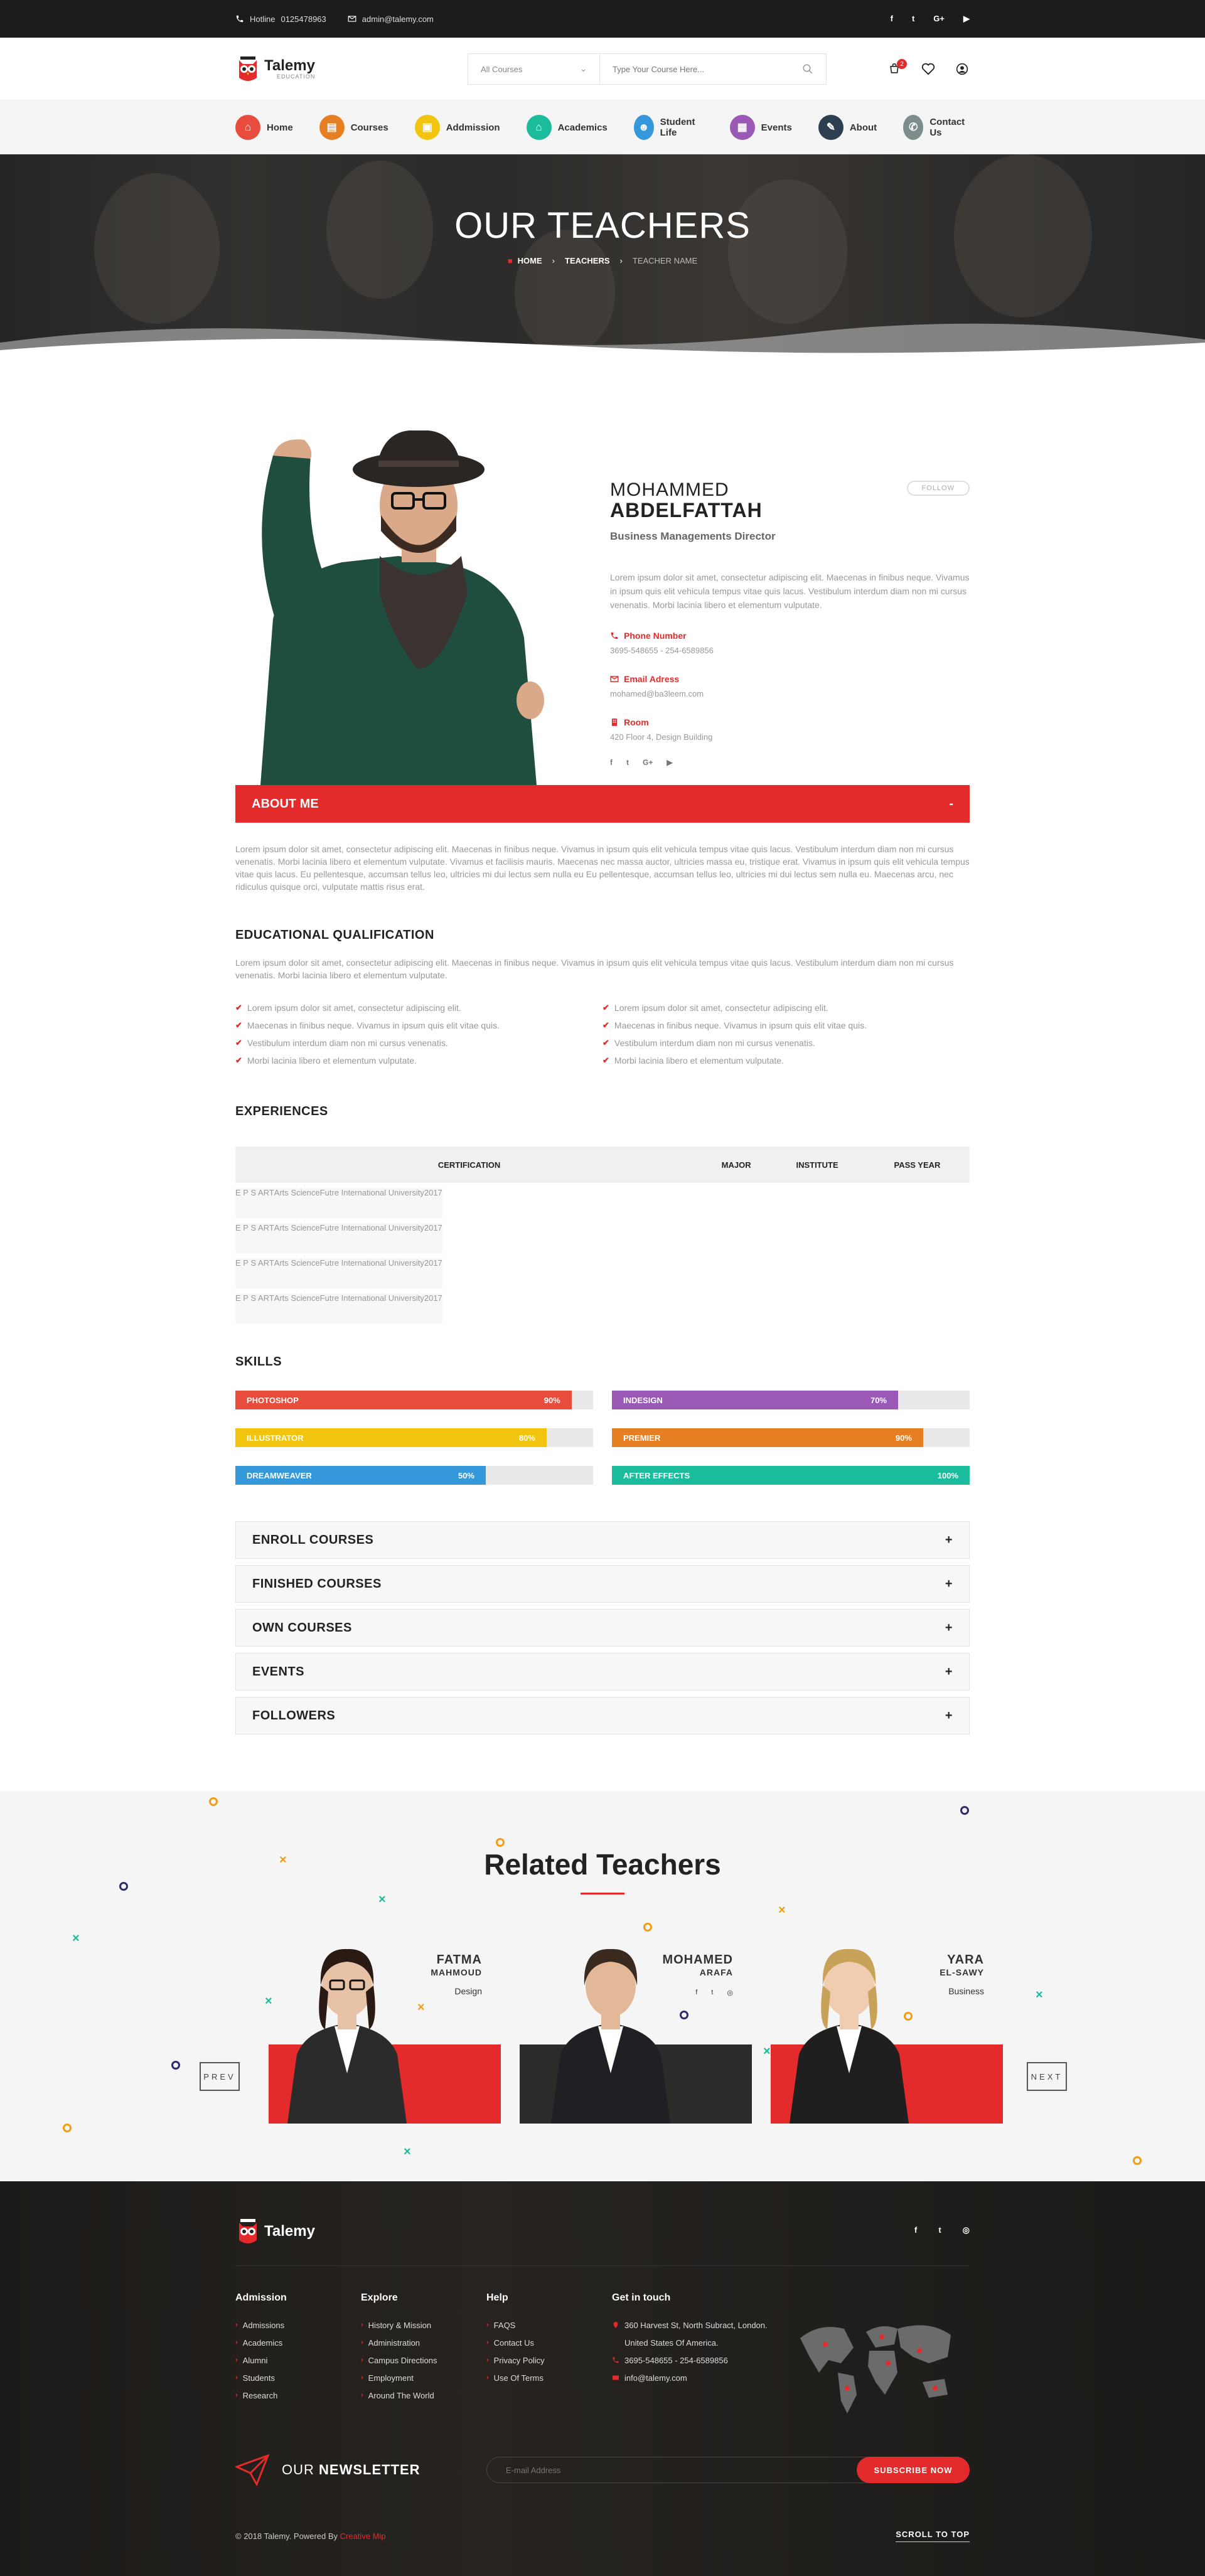  Describe the element at coordinates (933, 2536) in the screenshot. I see `scroll-to-top-link: SCROLL TO TOP` at that location.